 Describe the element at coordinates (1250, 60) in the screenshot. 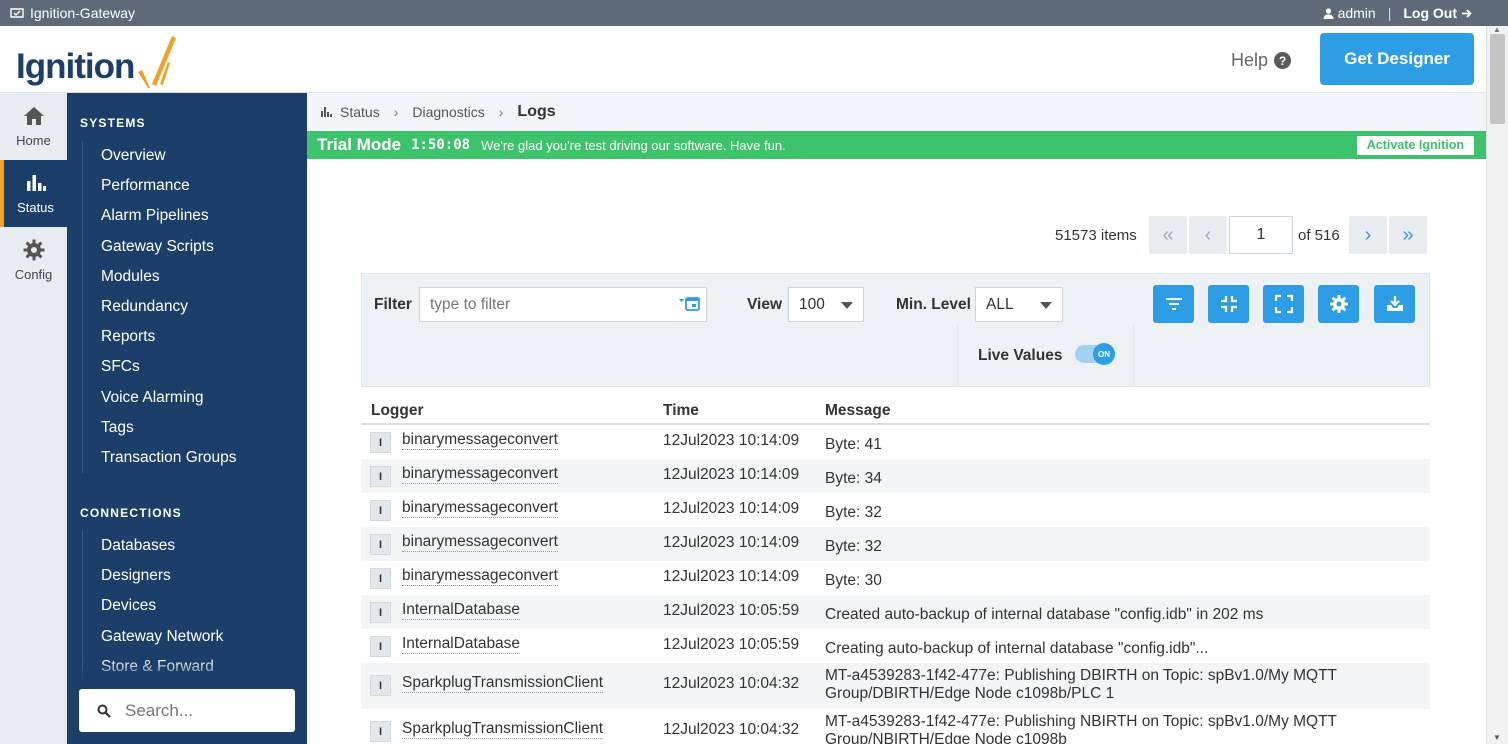

I see `help-label: Help` at that location.